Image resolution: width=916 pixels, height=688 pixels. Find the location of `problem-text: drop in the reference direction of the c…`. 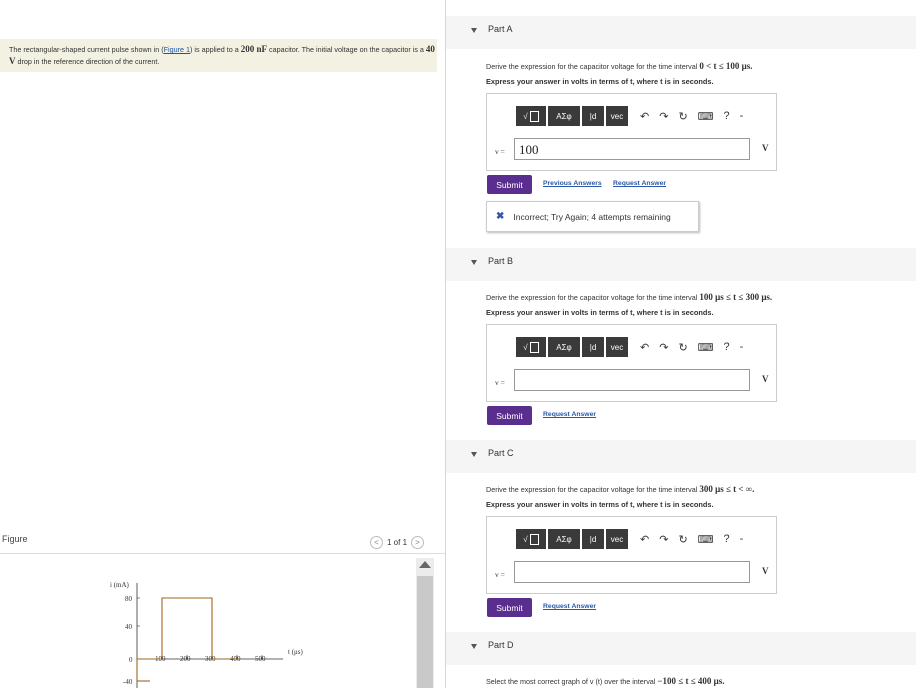

problem-text: drop in the reference direction of the c… is located at coordinates (88, 61).